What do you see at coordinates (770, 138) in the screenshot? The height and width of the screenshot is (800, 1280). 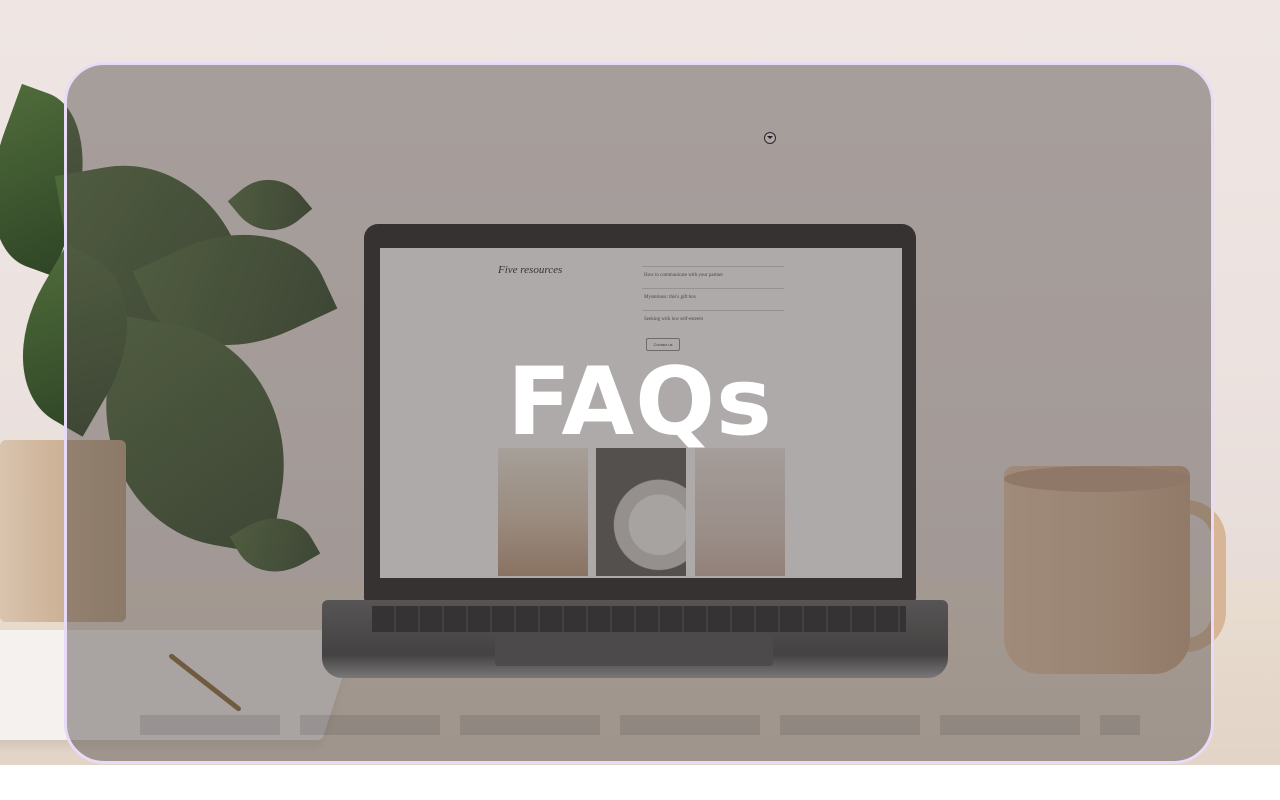 I see `chevron-down-circle-icon` at bounding box center [770, 138].